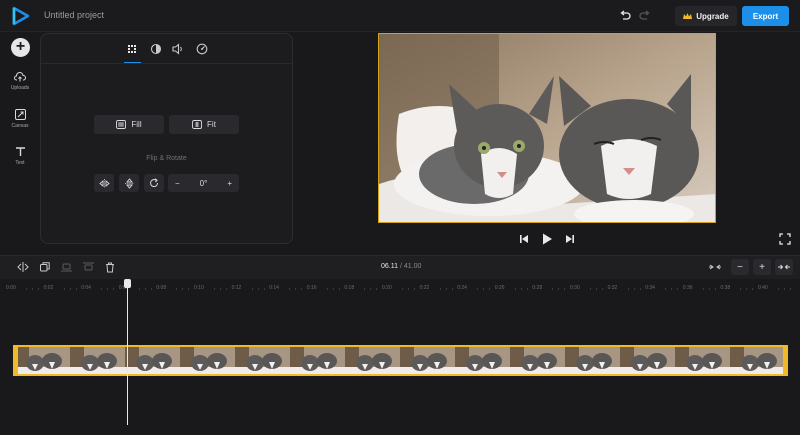 The image size is (800, 435). What do you see at coordinates (129, 183) in the screenshot?
I see `flip-vertical-button` at bounding box center [129, 183].